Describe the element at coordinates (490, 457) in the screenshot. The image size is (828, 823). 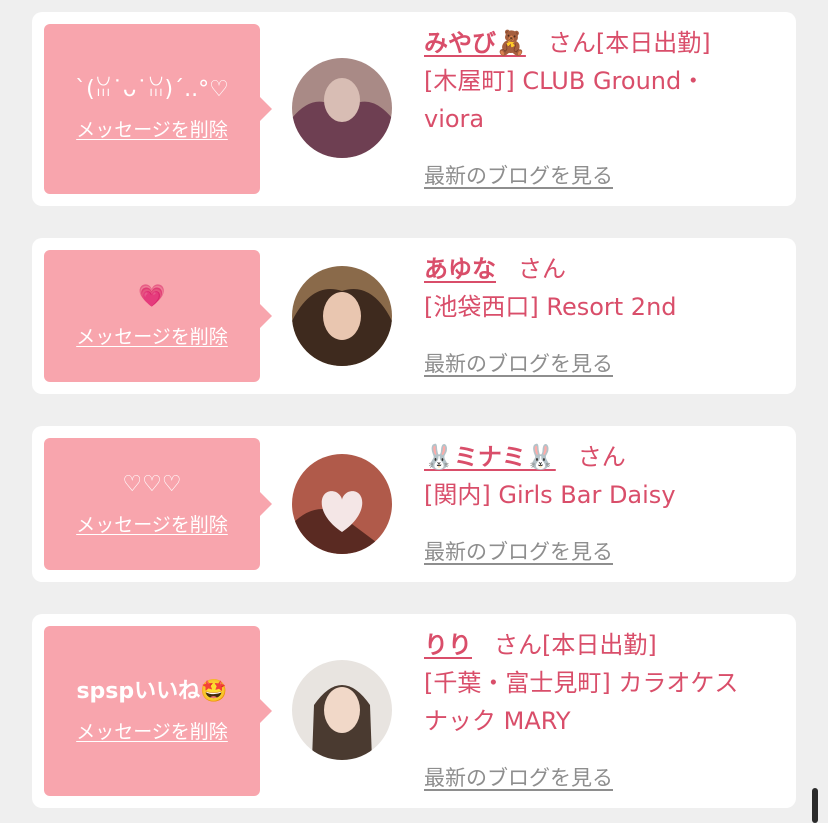
I see `girl-name-link: 🐰ミナミ🐰` at that location.